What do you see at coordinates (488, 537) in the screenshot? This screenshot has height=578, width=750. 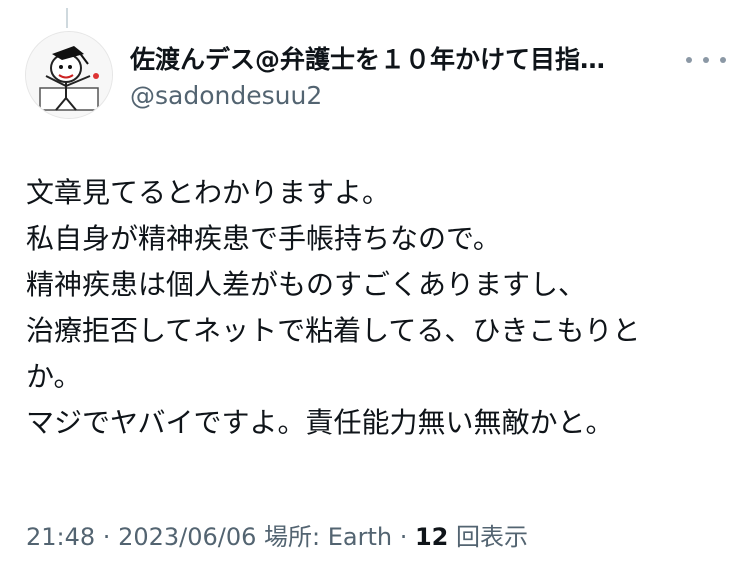 I see `view-label: 回表示` at bounding box center [488, 537].